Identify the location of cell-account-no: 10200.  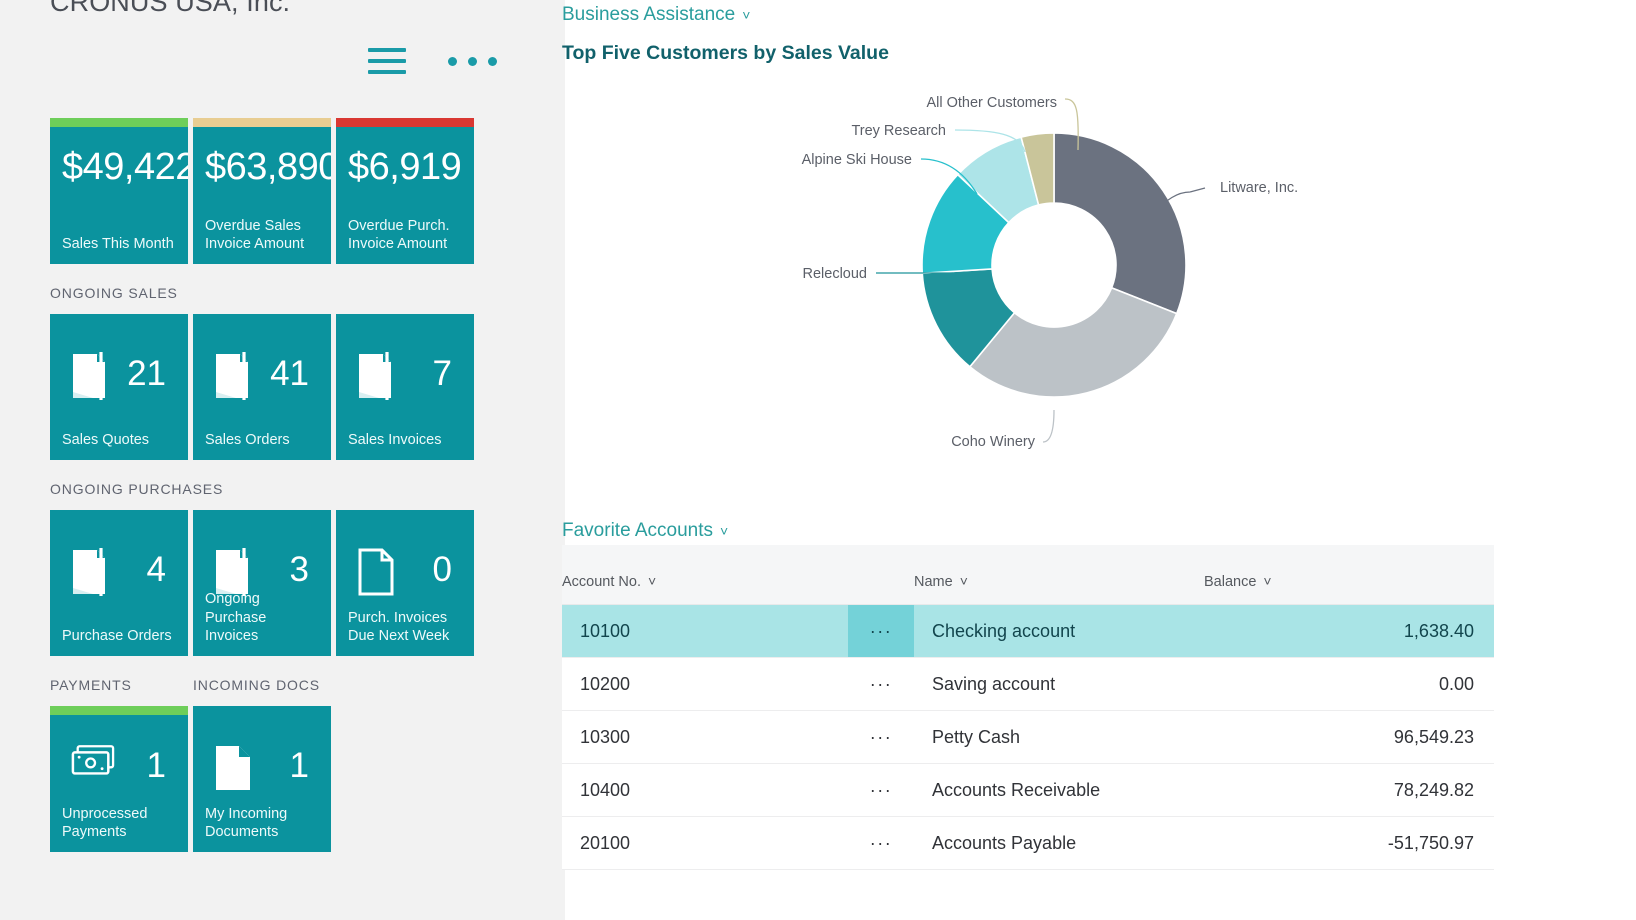
(705, 684).